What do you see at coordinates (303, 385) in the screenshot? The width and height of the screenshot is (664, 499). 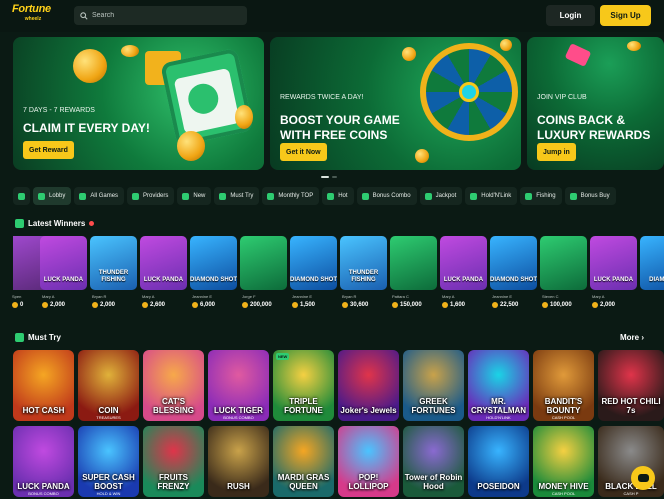 I see `game-card: NEW TRIPLE FORTUNE` at bounding box center [303, 385].